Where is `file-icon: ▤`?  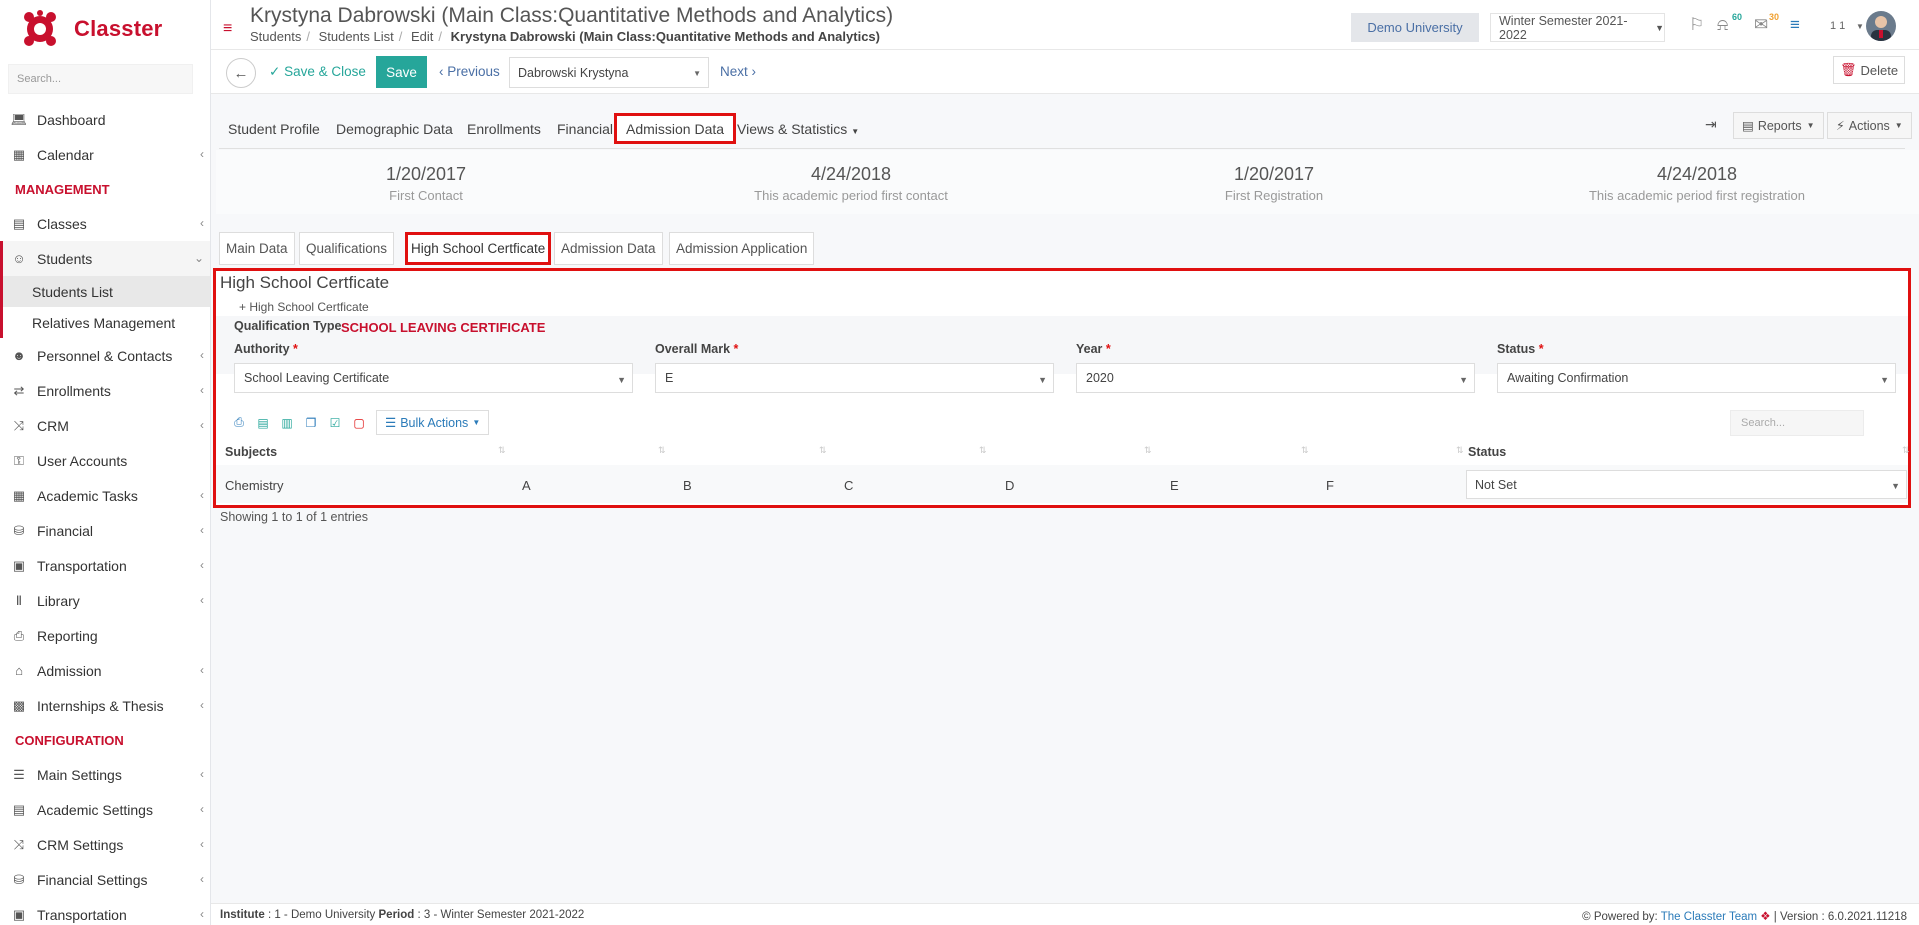 file-icon: ▤ is located at coordinates (1748, 126).